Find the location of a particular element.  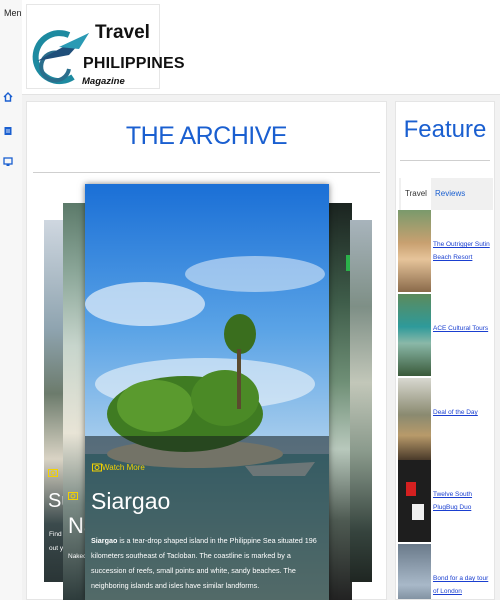

watch-more-link: Watch More is located at coordinates (123, 467).